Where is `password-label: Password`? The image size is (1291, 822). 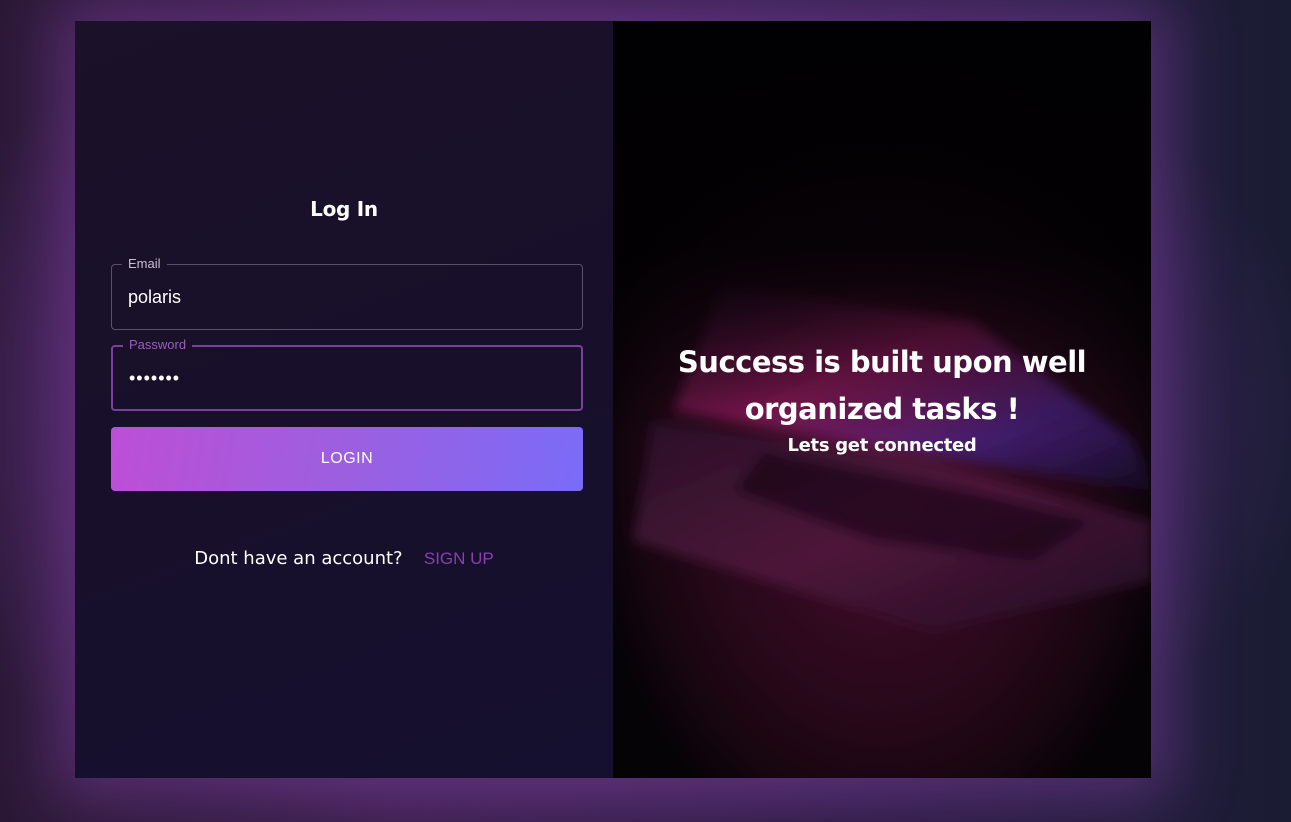 password-label: Password is located at coordinates (158, 345).